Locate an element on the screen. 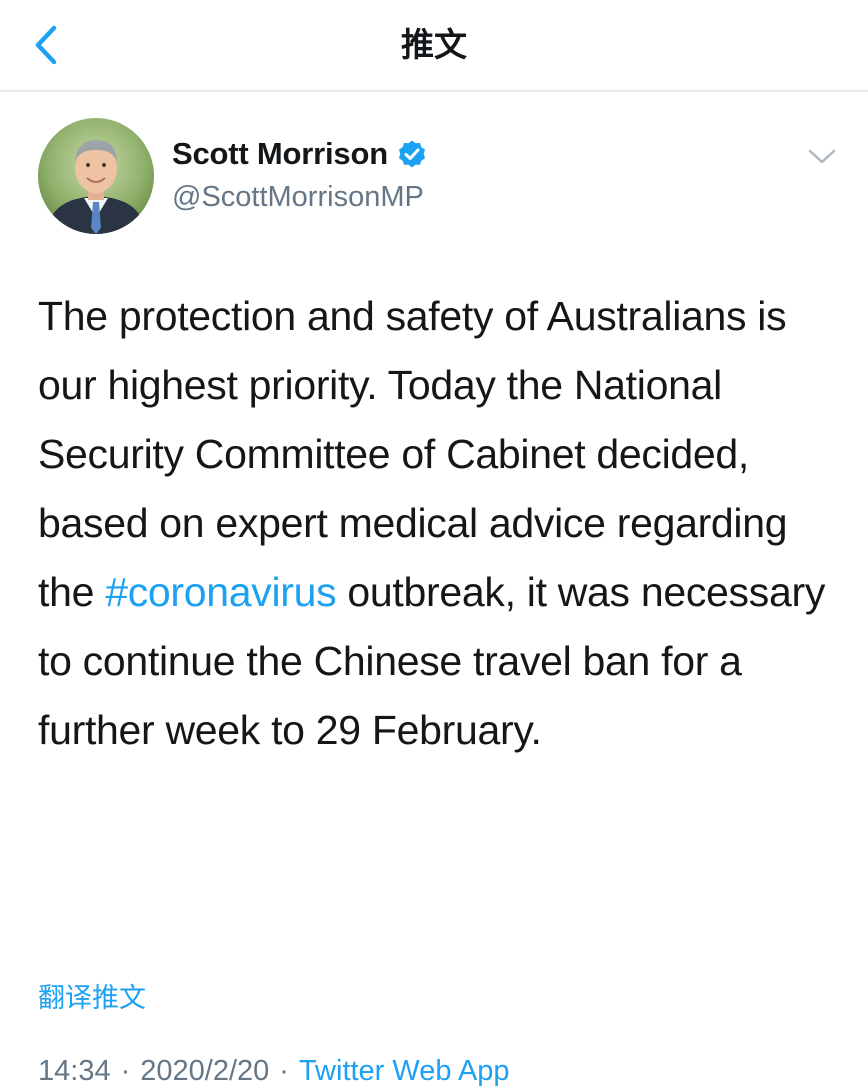 The image size is (868, 1092). avatar is located at coordinates (96, 176).